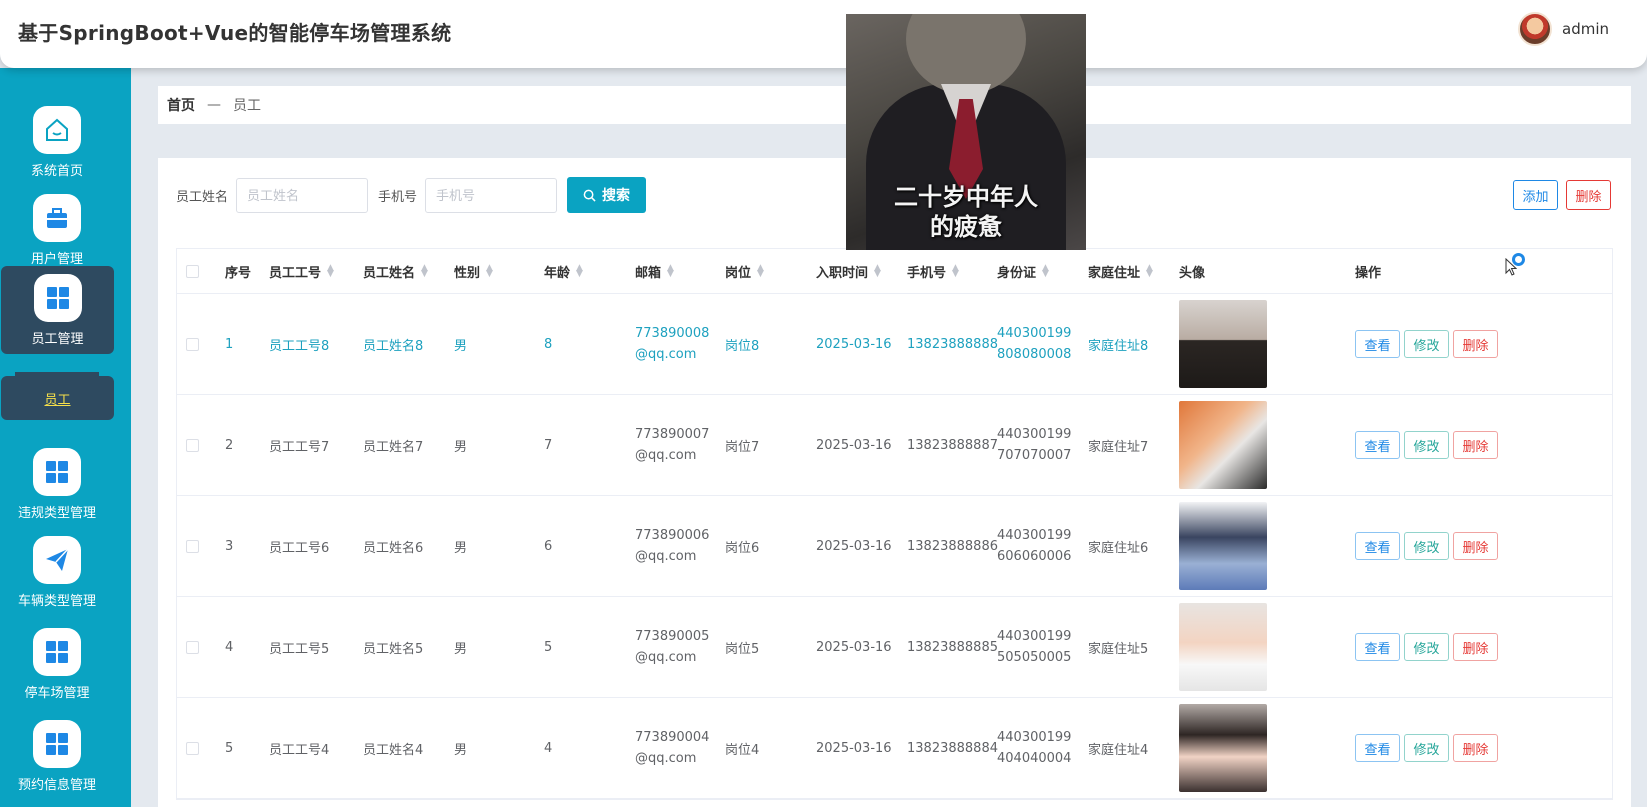 The width and height of the screenshot is (1647, 807). Describe the element at coordinates (1034, 344) in the screenshot. I see `cell-id: 440300199808080008` at that location.